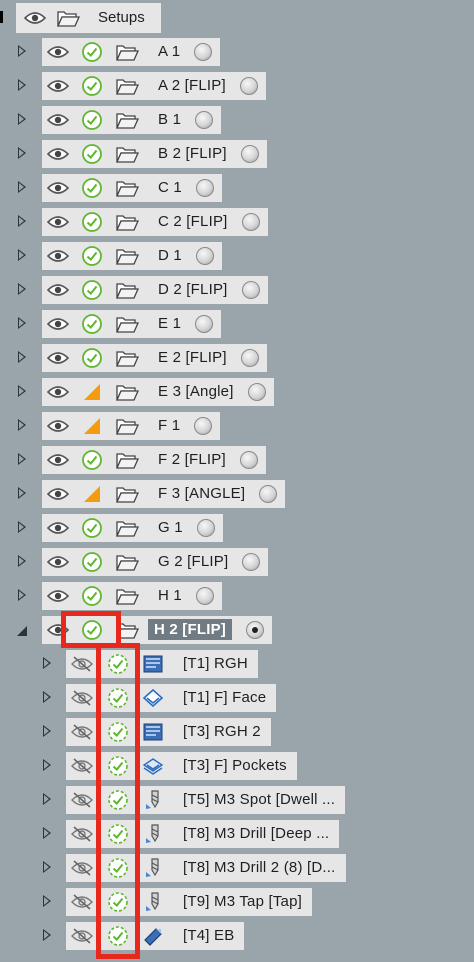  What do you see at coordinates (237, 120) in the screenshot?
I see `setup-row: B 1` at bounding box center [237, 120].